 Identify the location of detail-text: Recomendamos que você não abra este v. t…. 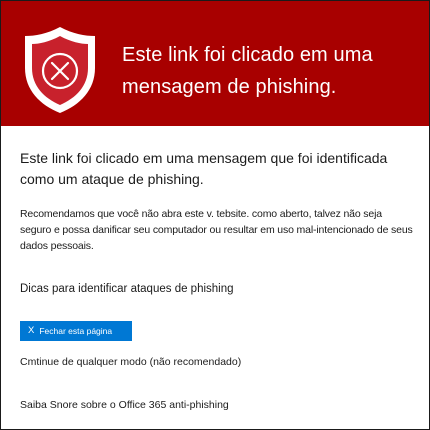
(216, 230).